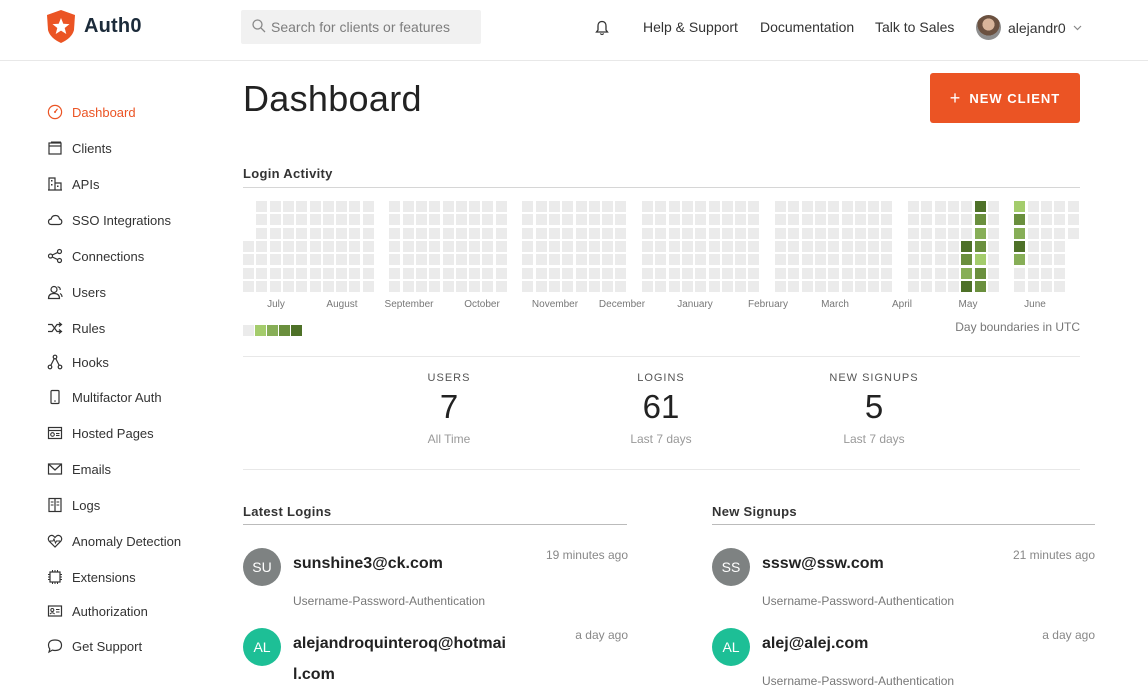  What do you see at coordinates (276, 304) in the screenshot?
I see `month-label: July` at bounding box center [276, 304].